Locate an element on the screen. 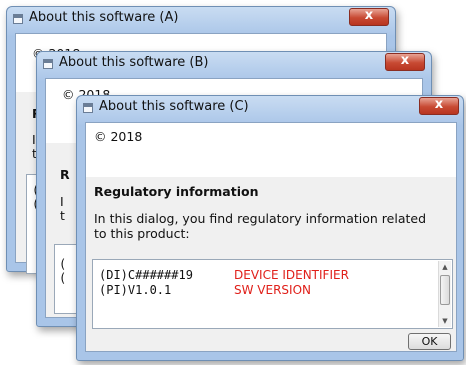 Image resolution: width=466 pixels, height=365 pixels. window-c-title: About this software (C) is located at coordinates (174, 106).